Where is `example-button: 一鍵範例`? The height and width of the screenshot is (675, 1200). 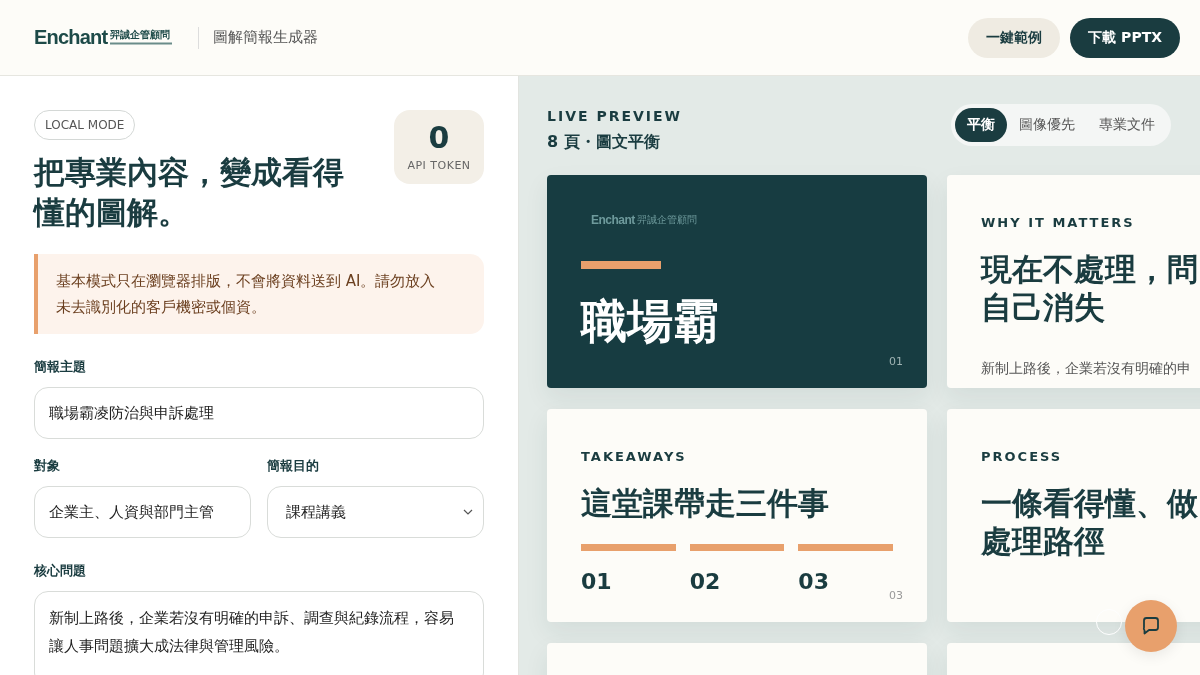
example-button: 一鍵範例 is located at coordinates (1014, 37).